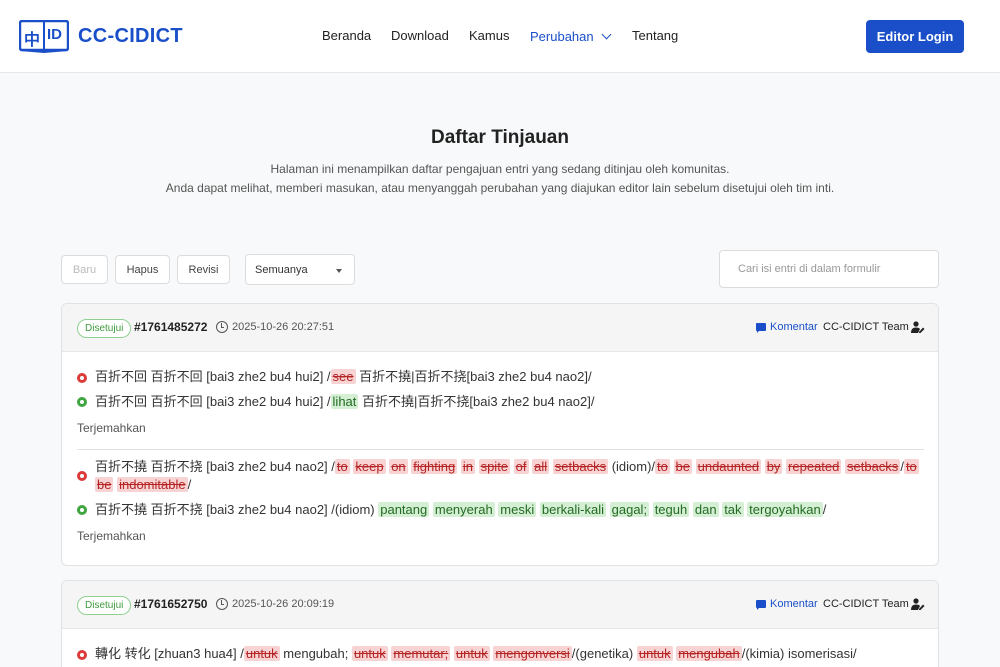  Describe the element at coordinates (346, 35) in the screenshot. I see `nav-beranda: Beranda` at that location.